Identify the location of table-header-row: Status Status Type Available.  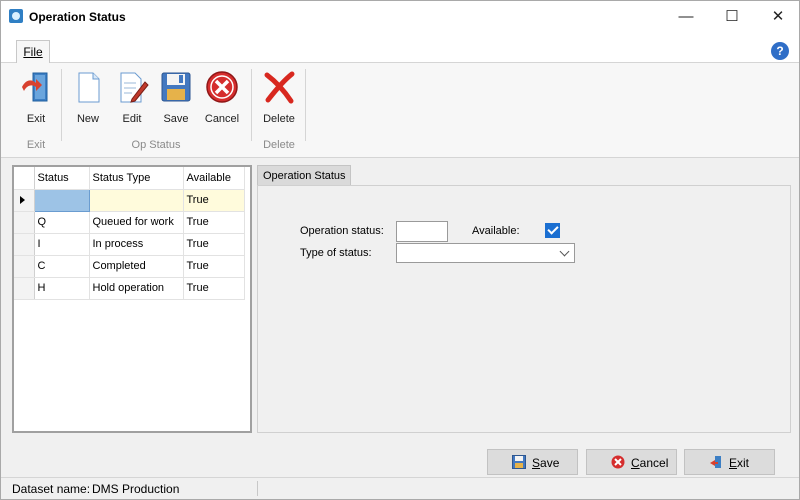
(129, 178).